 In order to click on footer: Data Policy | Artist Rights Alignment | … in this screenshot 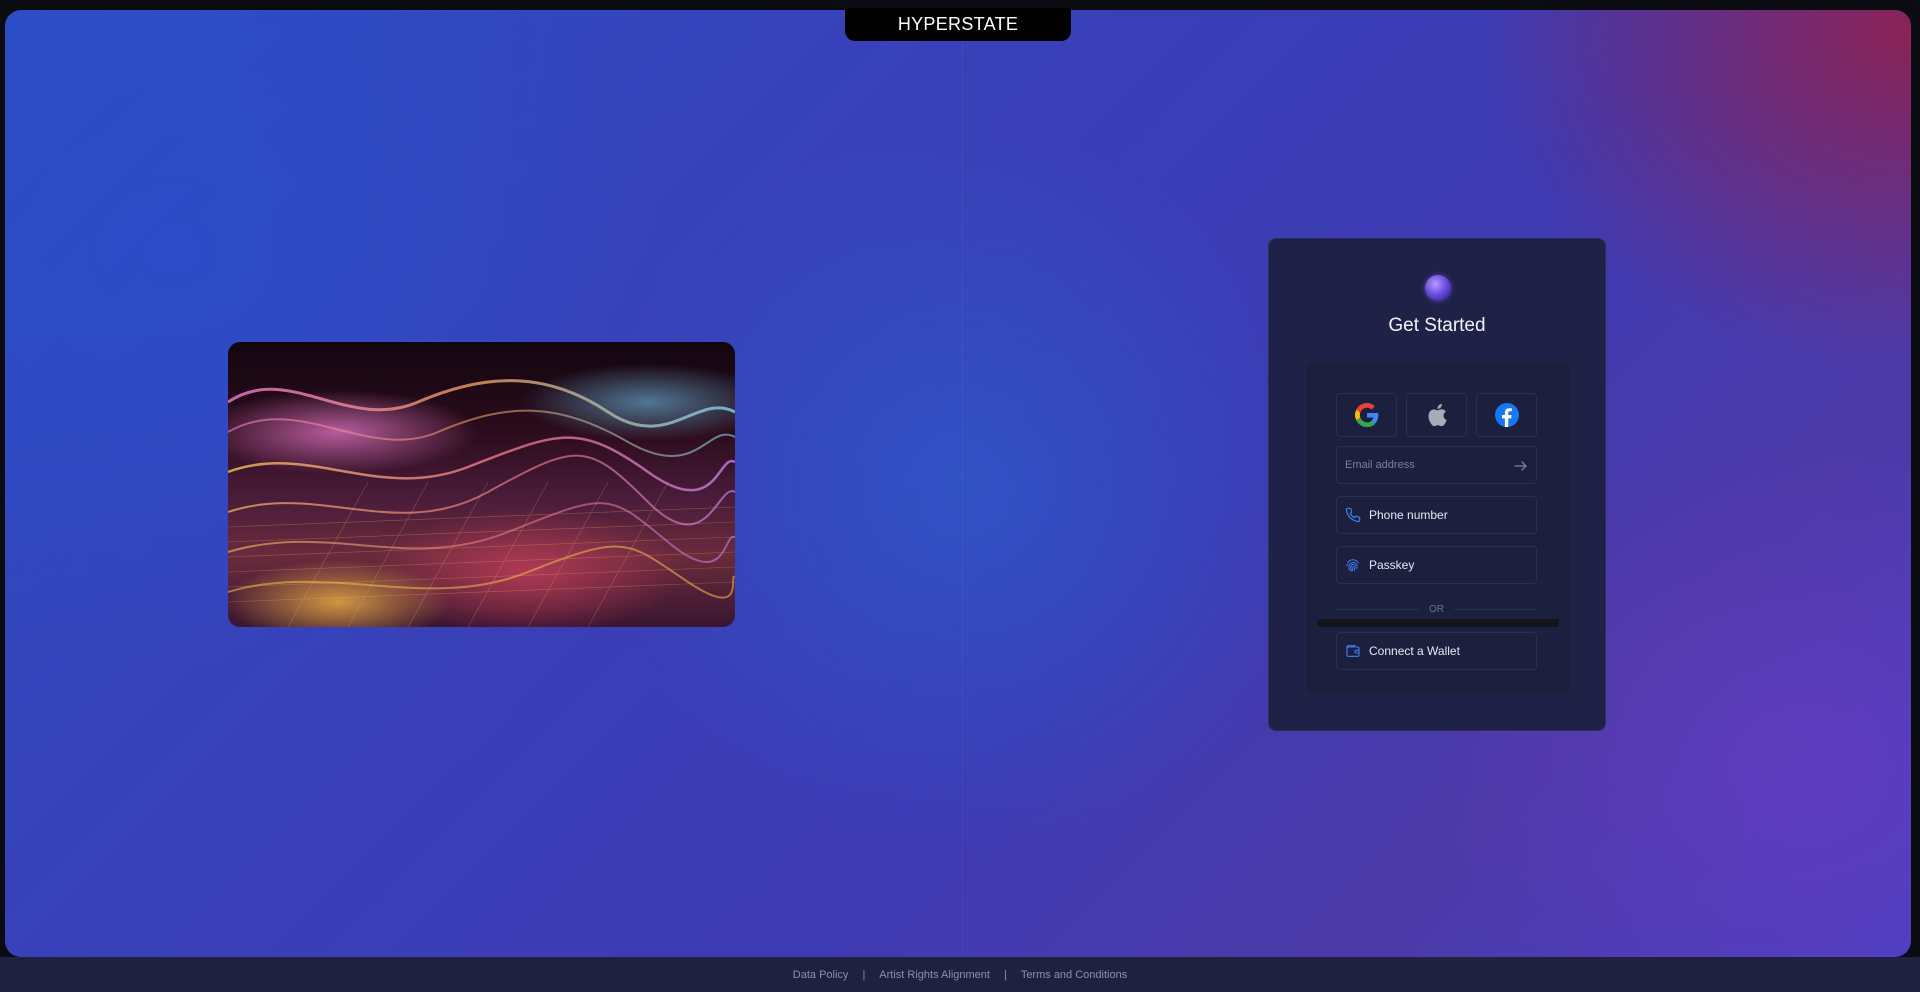, I will do `click(960, 974)`.